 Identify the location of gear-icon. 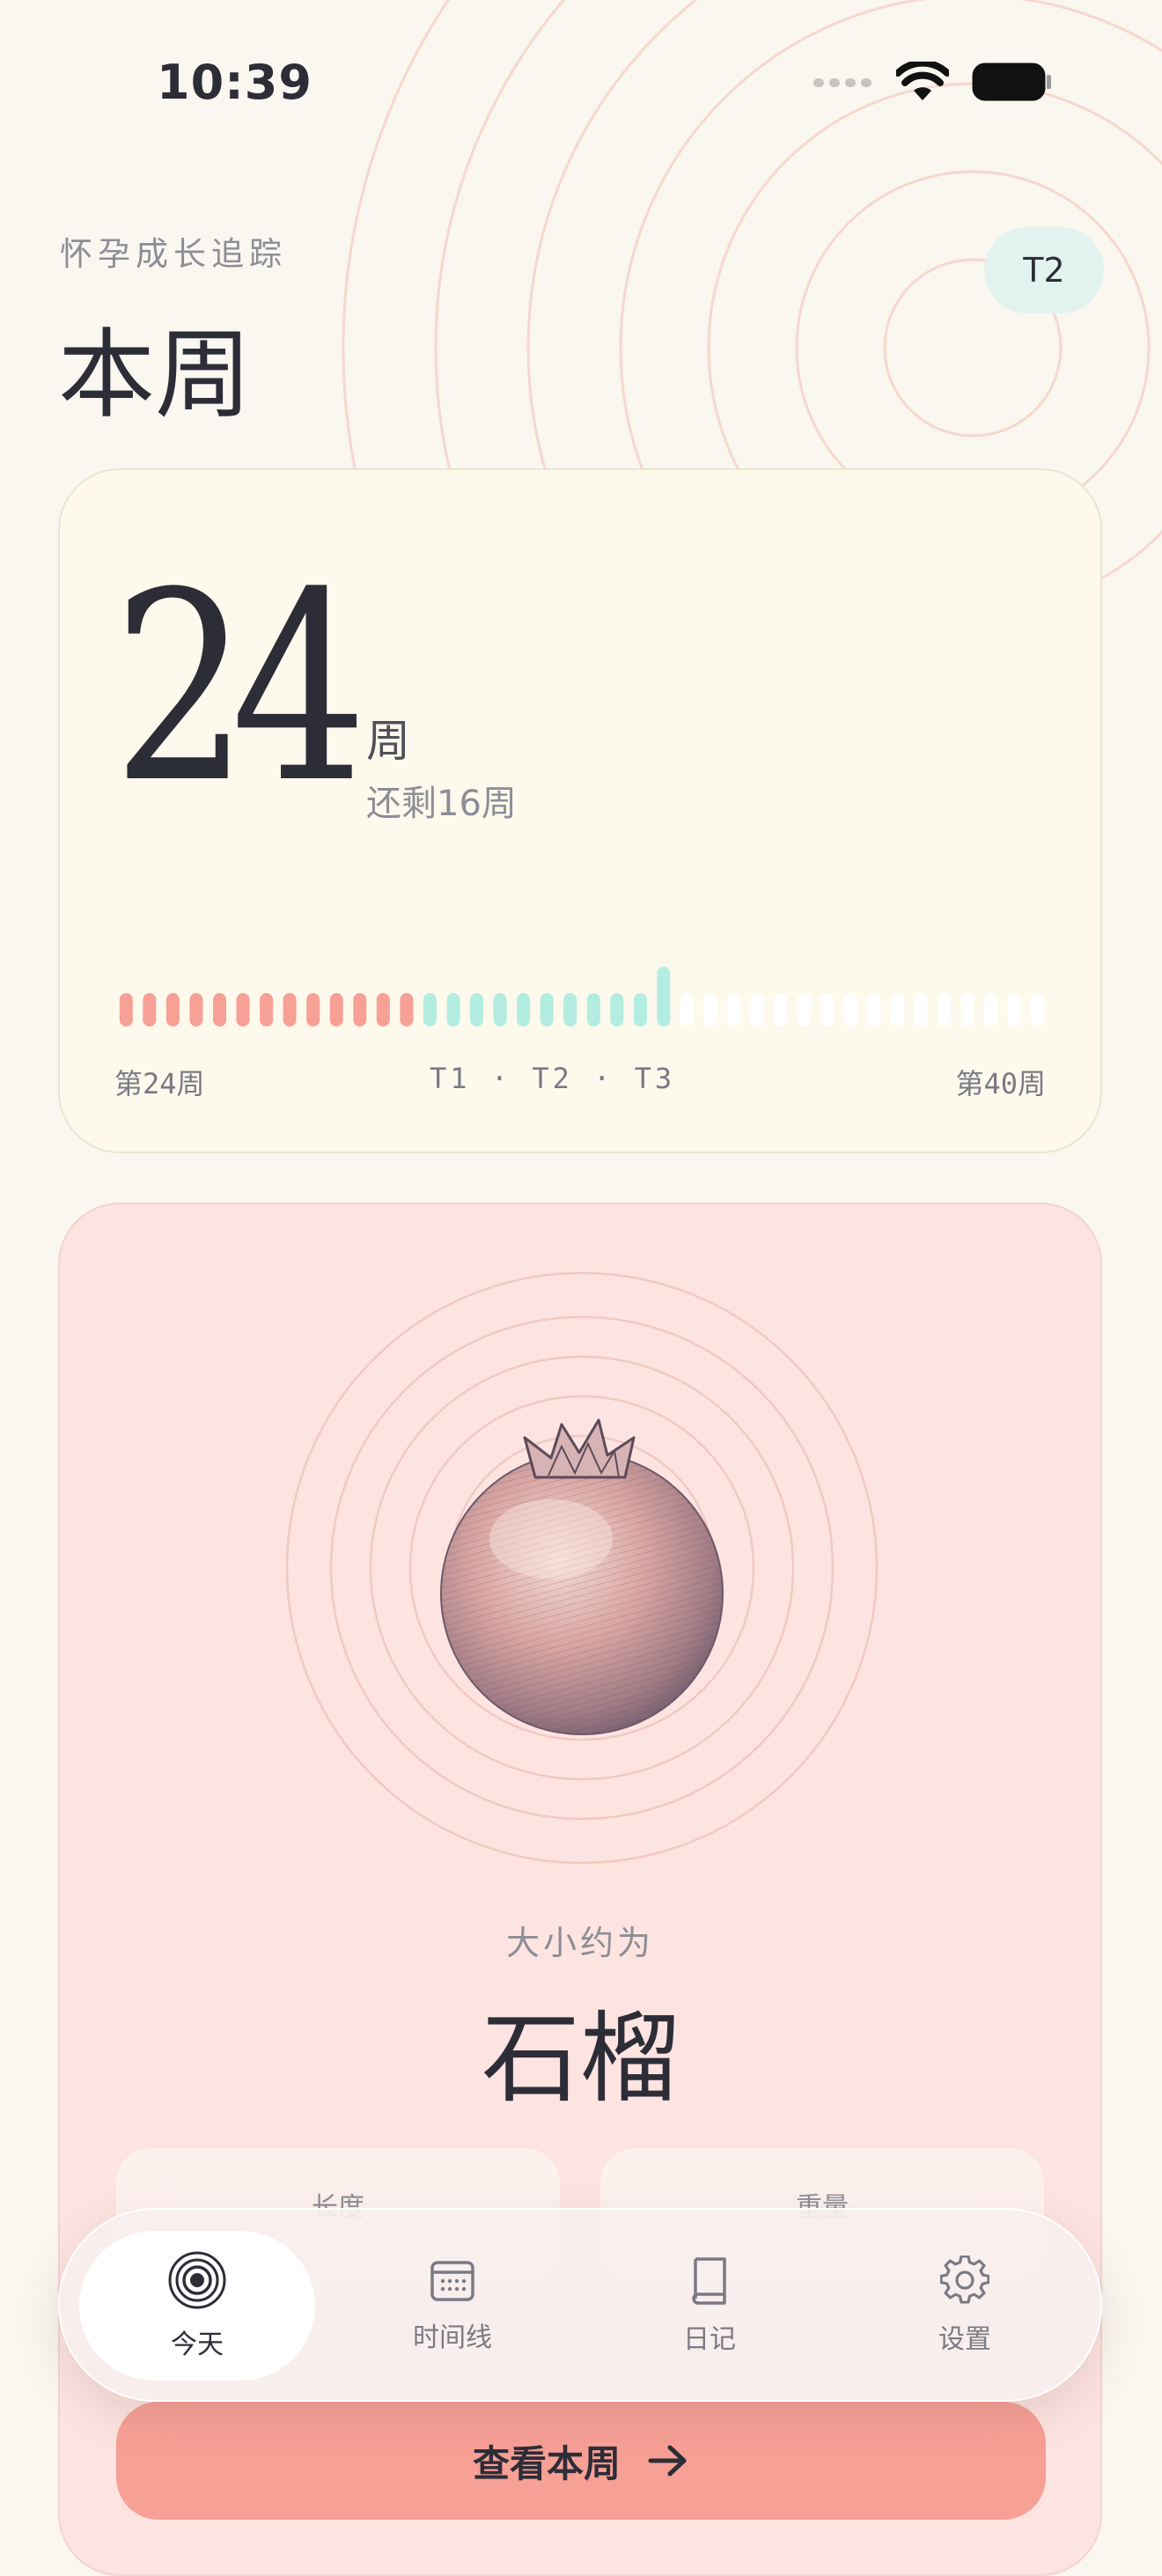
(964, 2280).